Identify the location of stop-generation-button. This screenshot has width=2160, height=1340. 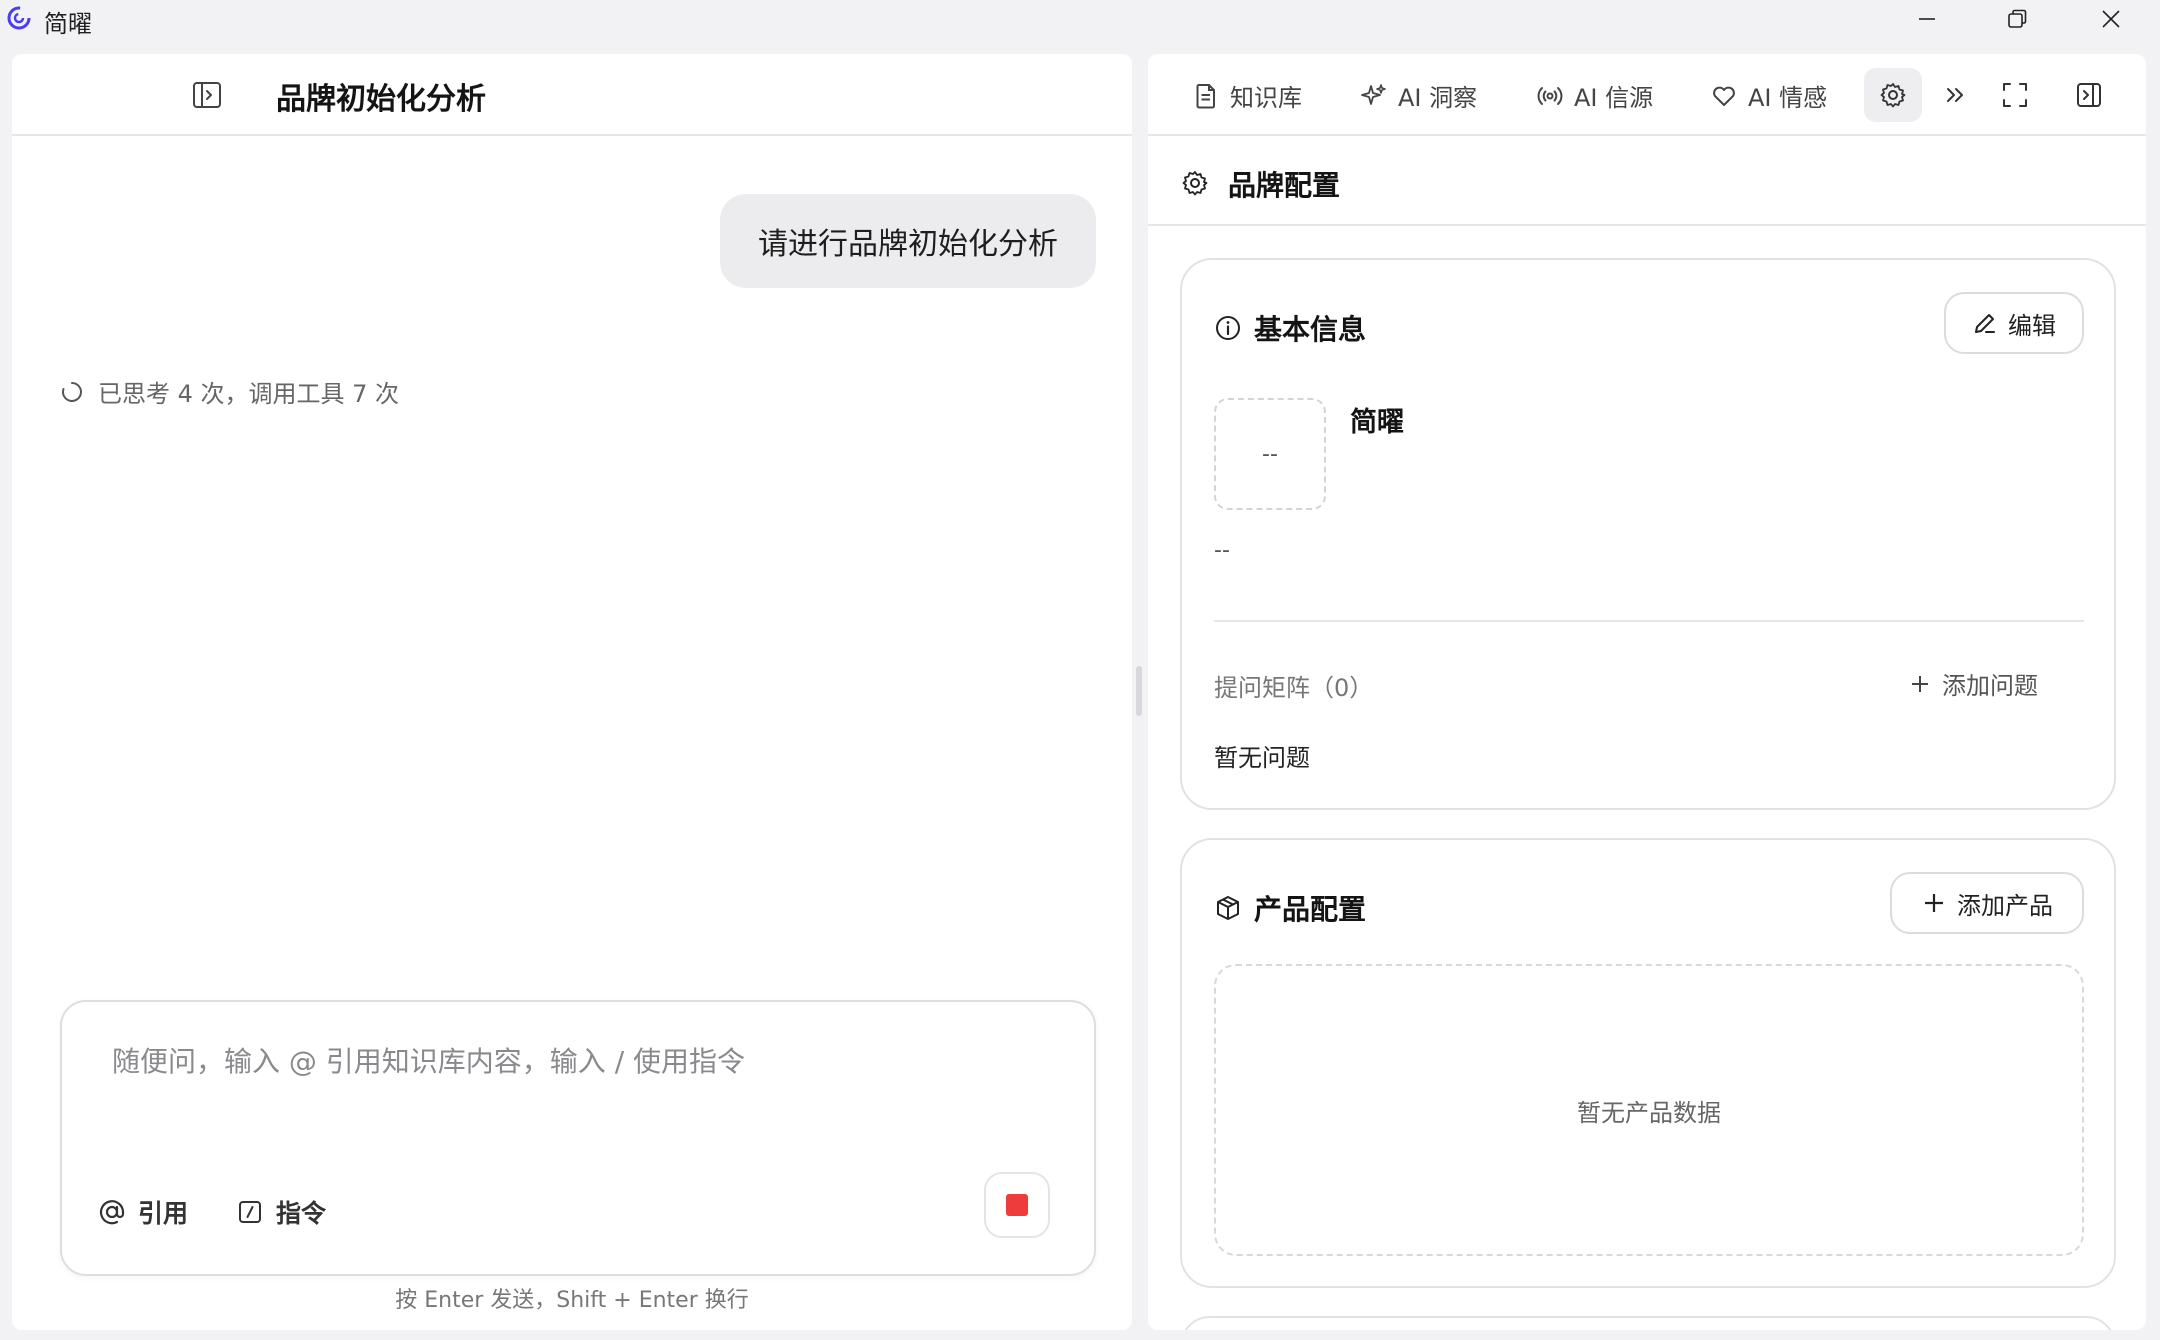
(1017, 1205).